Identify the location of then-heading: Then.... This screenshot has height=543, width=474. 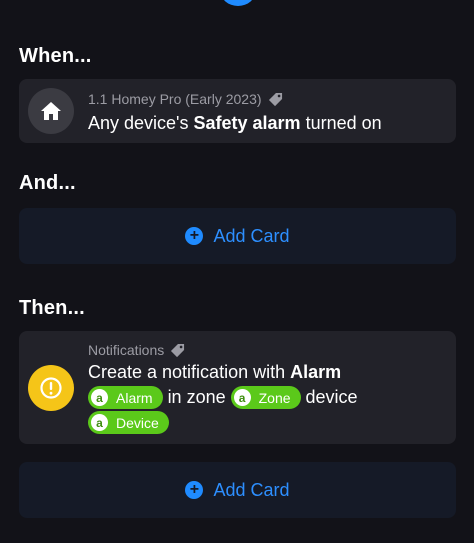
(52, 308).